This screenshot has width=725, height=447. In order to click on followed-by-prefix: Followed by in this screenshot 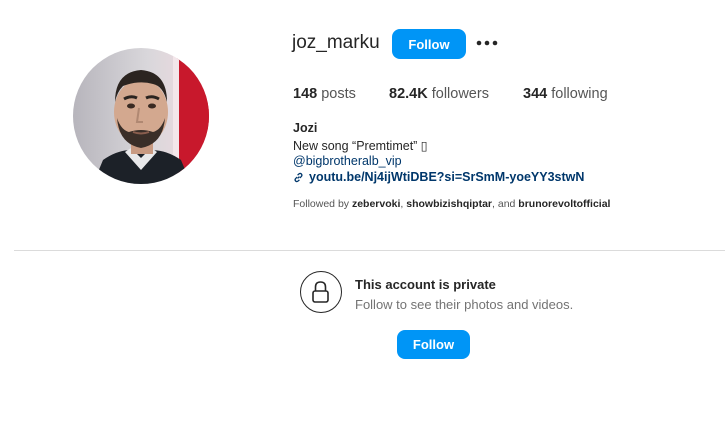, I will do `click(322, 204)`.